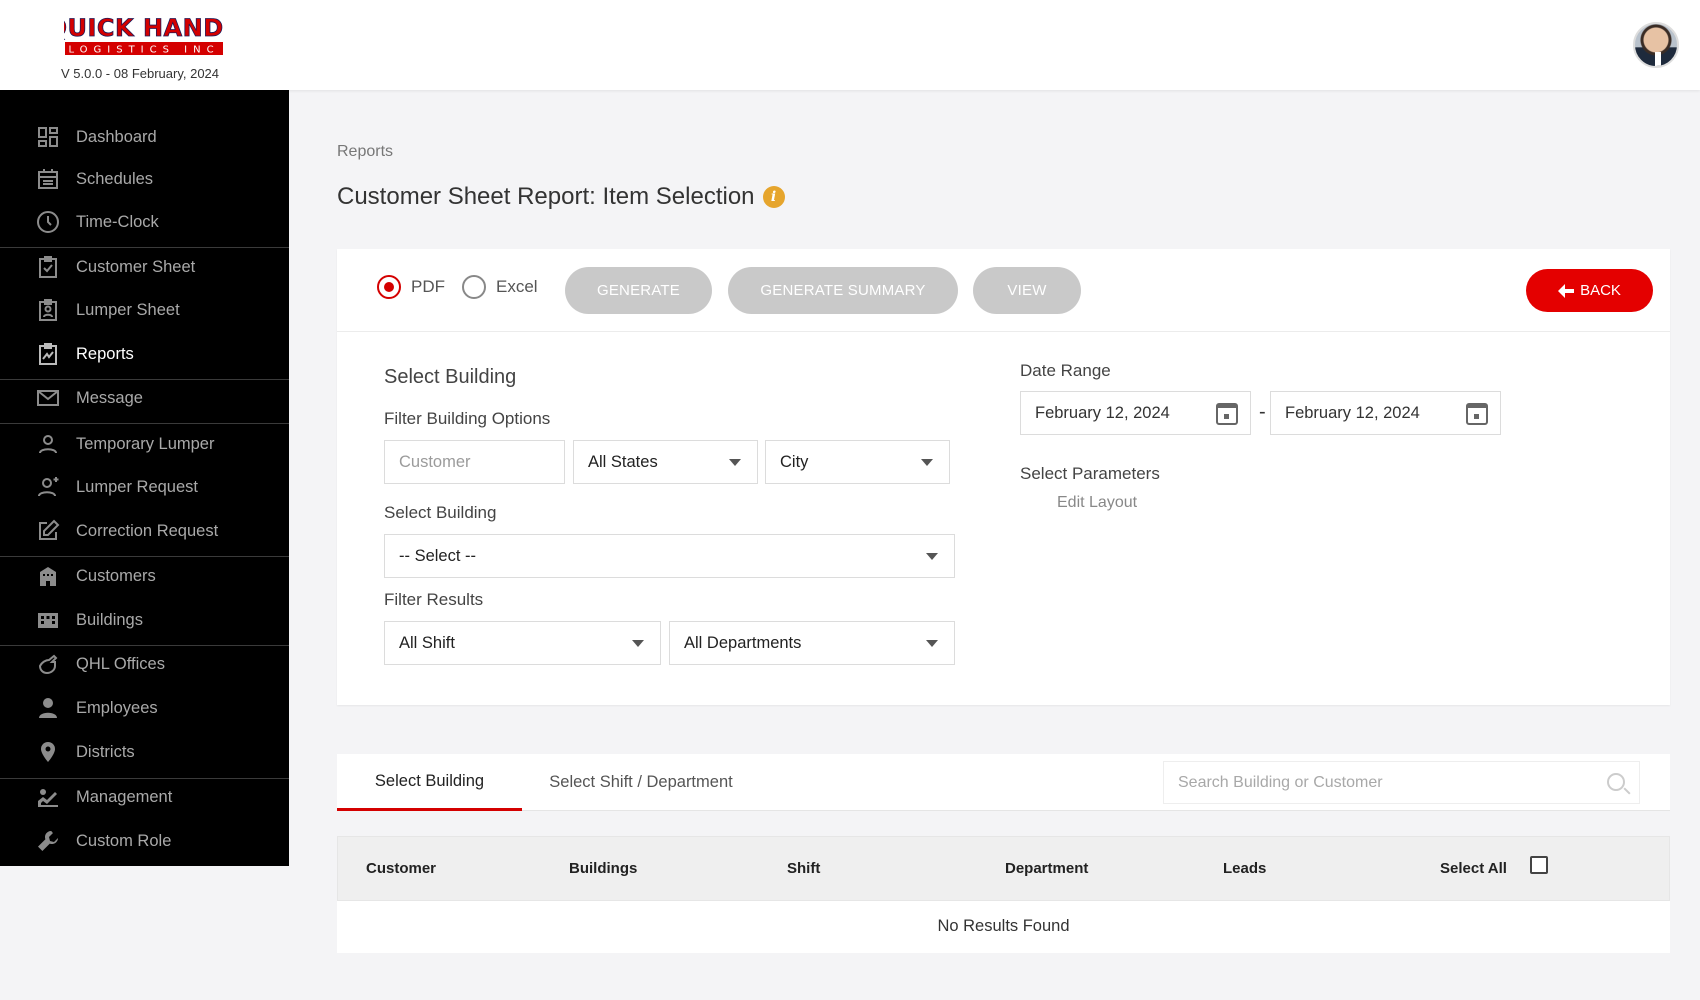  What do you see at coordinates (115, 178) in the screenshot?
I see `sidebar-item-label: Schedules` at bounding box center [115, 178].